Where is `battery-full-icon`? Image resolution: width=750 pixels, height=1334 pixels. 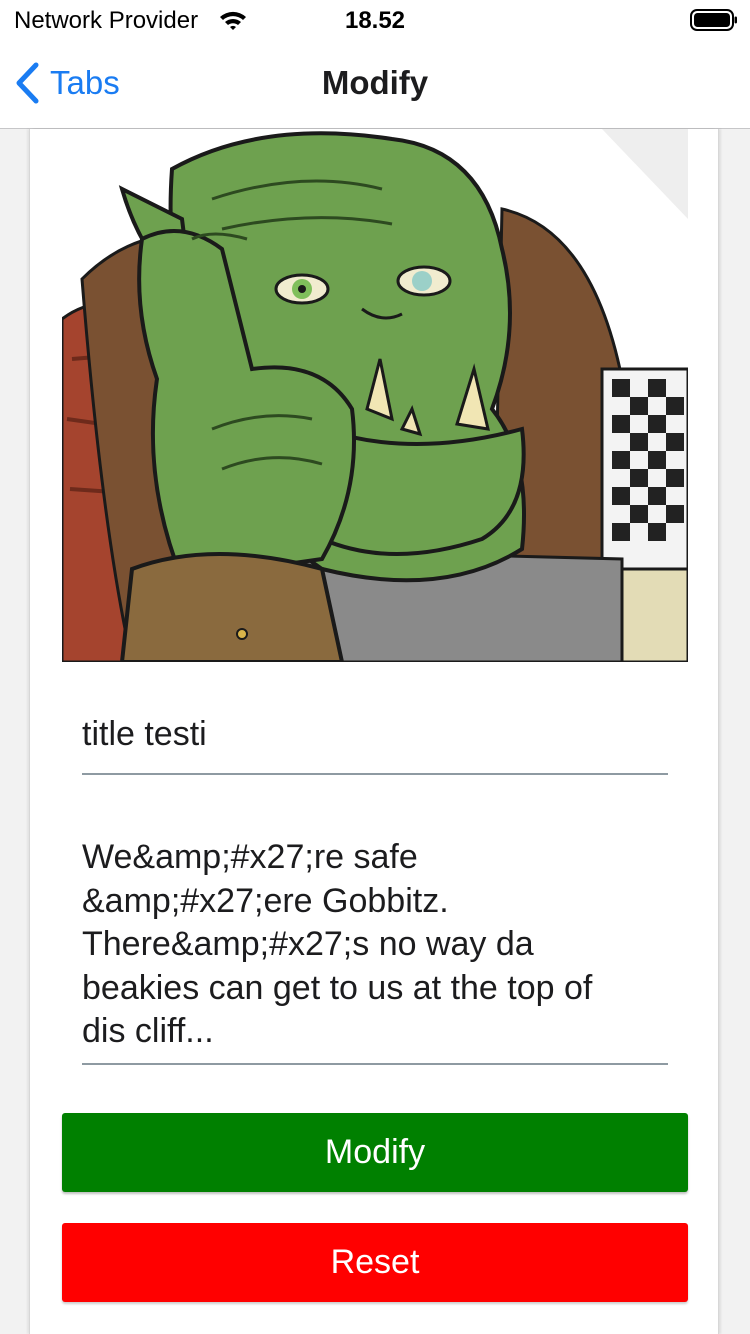
battery-full-icon is located at coordinates (713, 20).